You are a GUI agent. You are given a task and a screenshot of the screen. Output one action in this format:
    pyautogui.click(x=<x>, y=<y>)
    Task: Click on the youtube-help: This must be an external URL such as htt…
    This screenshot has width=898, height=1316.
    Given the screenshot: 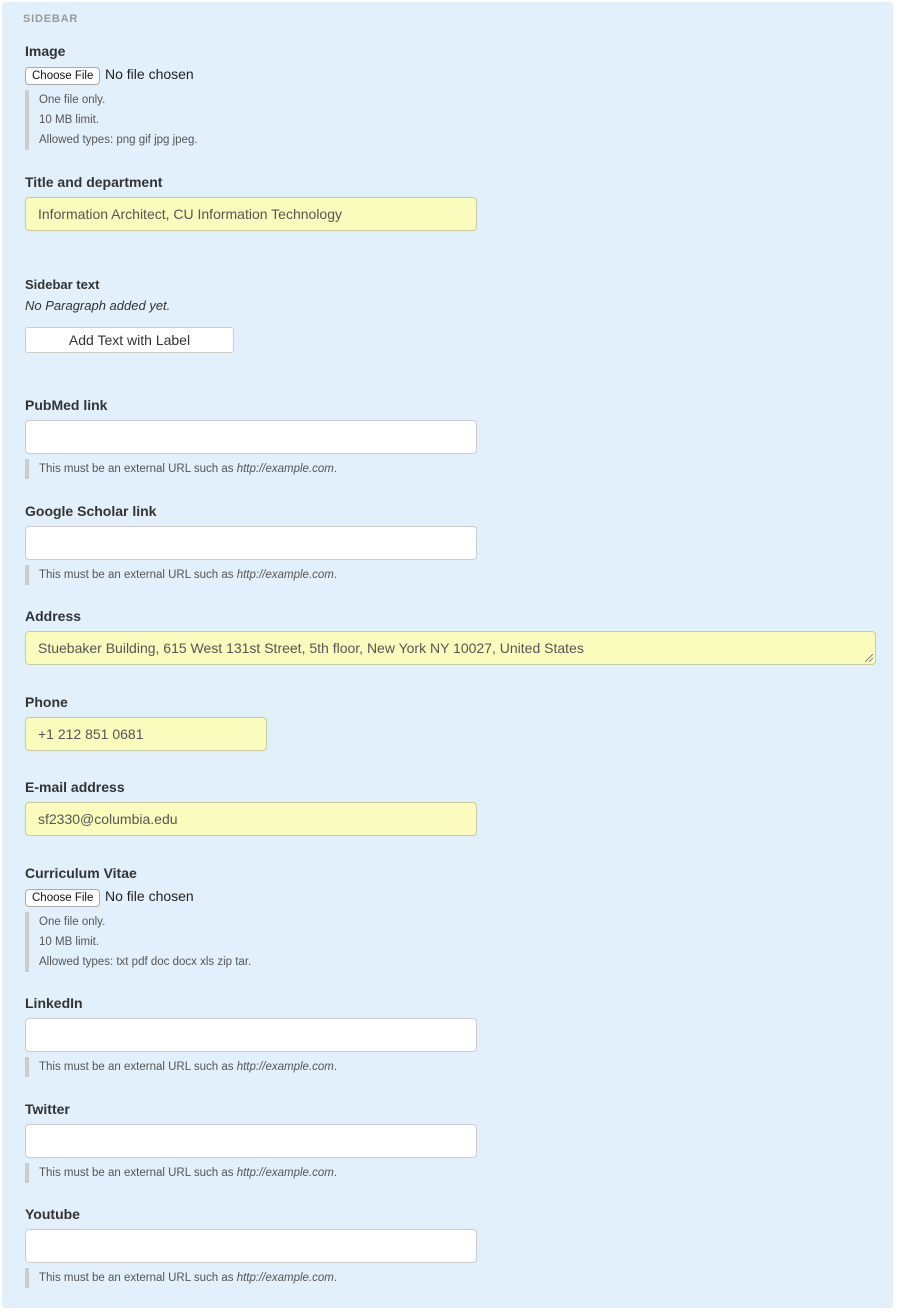 What is the action you would take?
    pyautogui.click(x=232, y=1278)
    